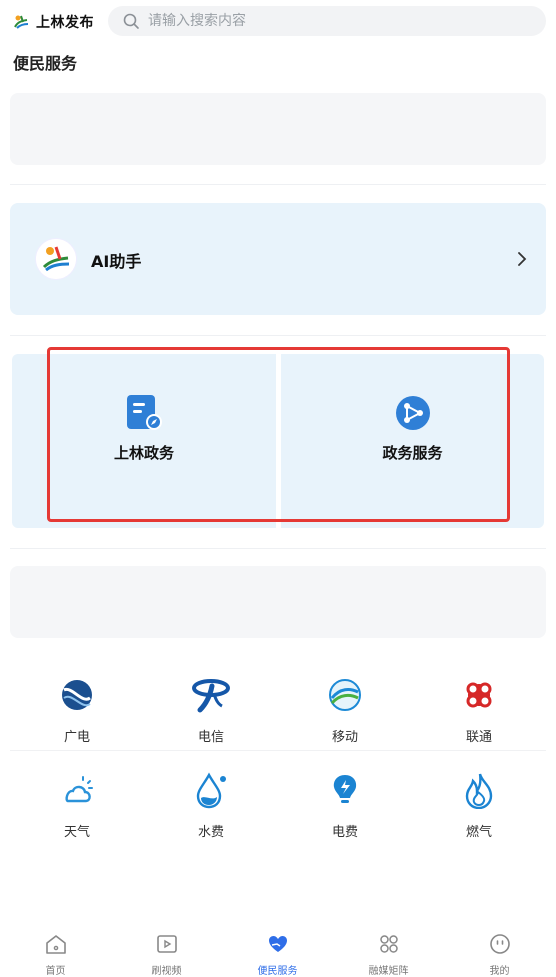 The width and height of the screenshot is (556, 977). I want to click on china-unicom-icon, so click(479, 695).